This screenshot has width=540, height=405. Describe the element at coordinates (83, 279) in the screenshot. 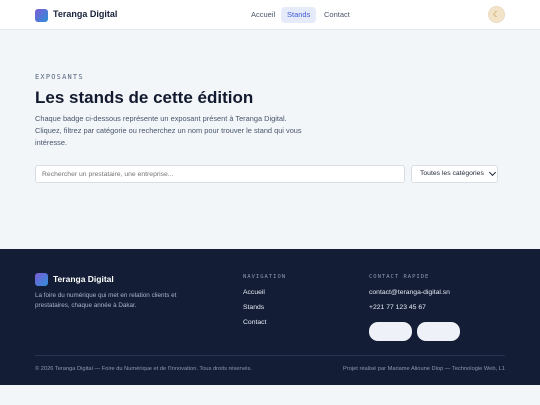

I see `footer-brand: Teranga Digital` at that location.